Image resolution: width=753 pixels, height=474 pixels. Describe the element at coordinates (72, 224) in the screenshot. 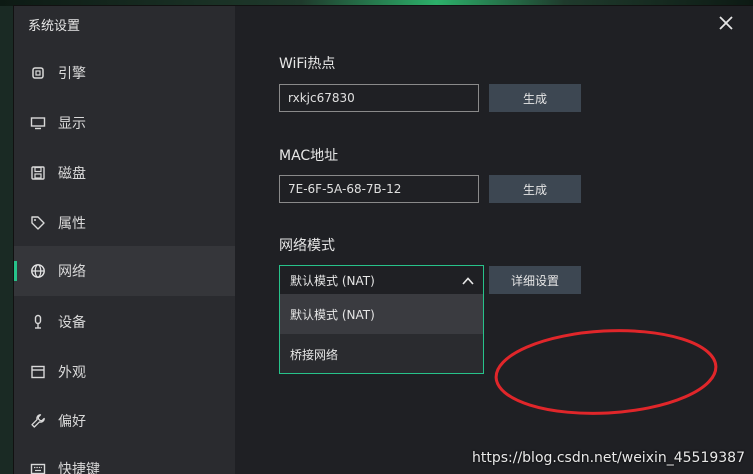

I see `sidebar-item-label: 属性` at that location.